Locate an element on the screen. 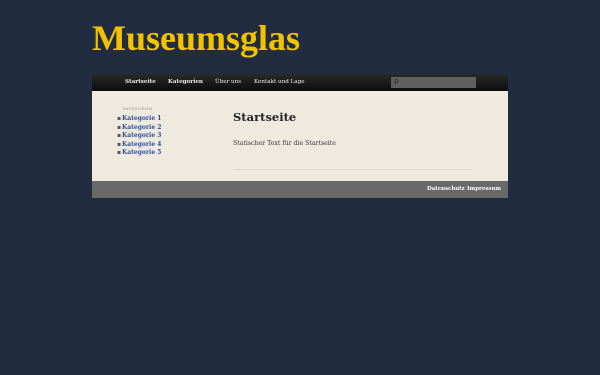 The width and height of the screenshot is (600, 375). nav-item-kategorien: Kategorien is located at coordinates (185, 82).